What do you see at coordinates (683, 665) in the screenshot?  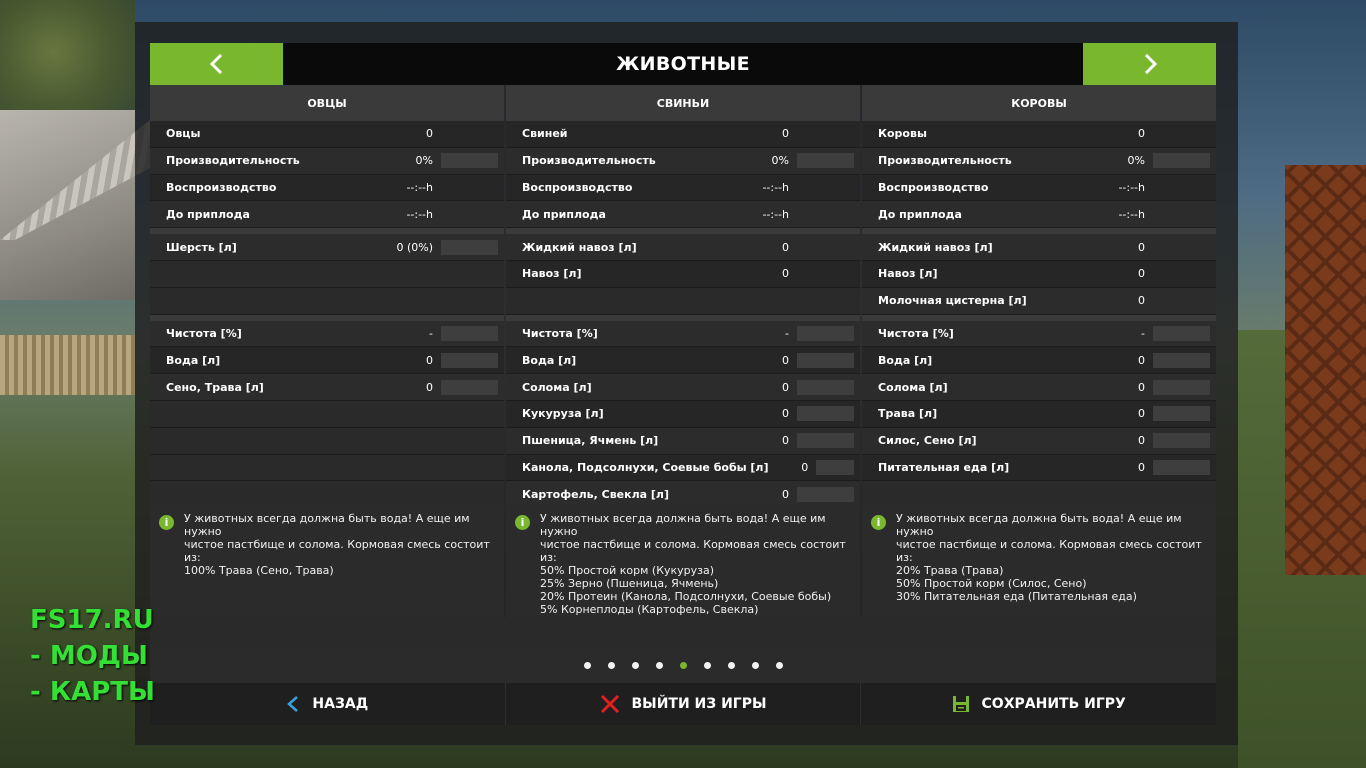 I see `page-dot-active` at bounding box center [683, 665].